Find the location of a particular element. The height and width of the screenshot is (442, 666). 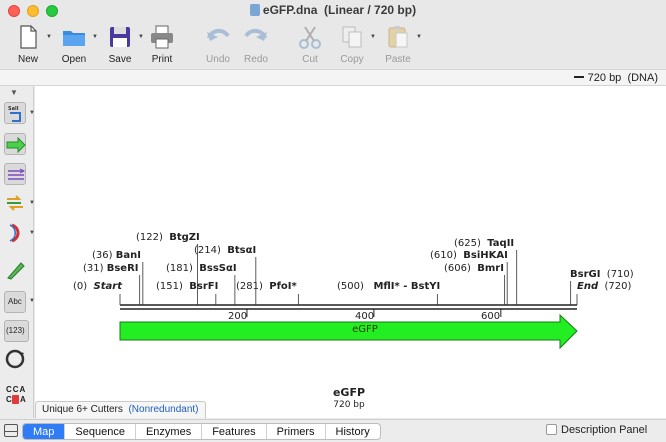

site-bsssai-pos: (181) is located at coordinates (179, 268).